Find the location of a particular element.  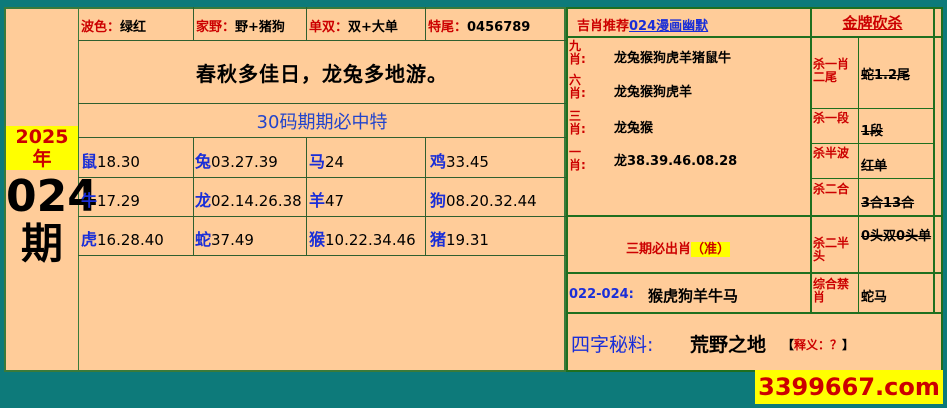

pick-value: 龙38.39.46.08.28 is located at coordinates (676, 161).